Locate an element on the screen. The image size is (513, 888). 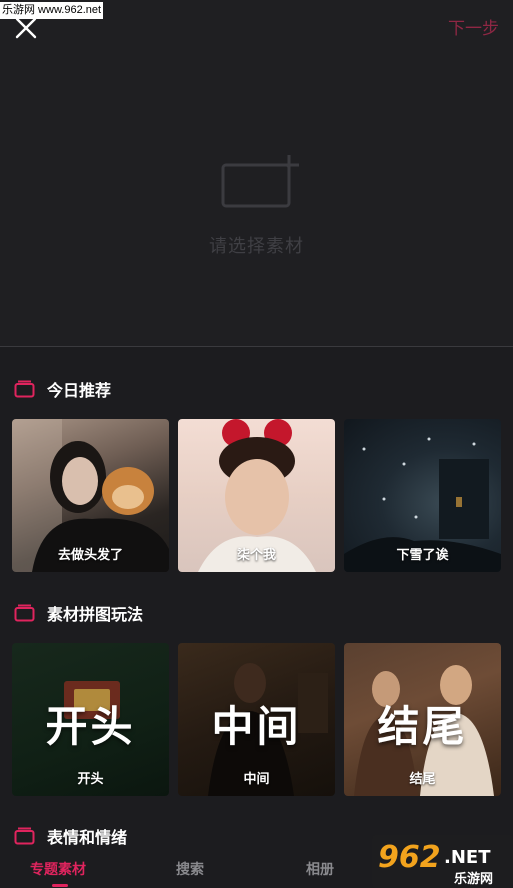
tab-topic-materials: 专题素材 is located at coordinates (58, 869).